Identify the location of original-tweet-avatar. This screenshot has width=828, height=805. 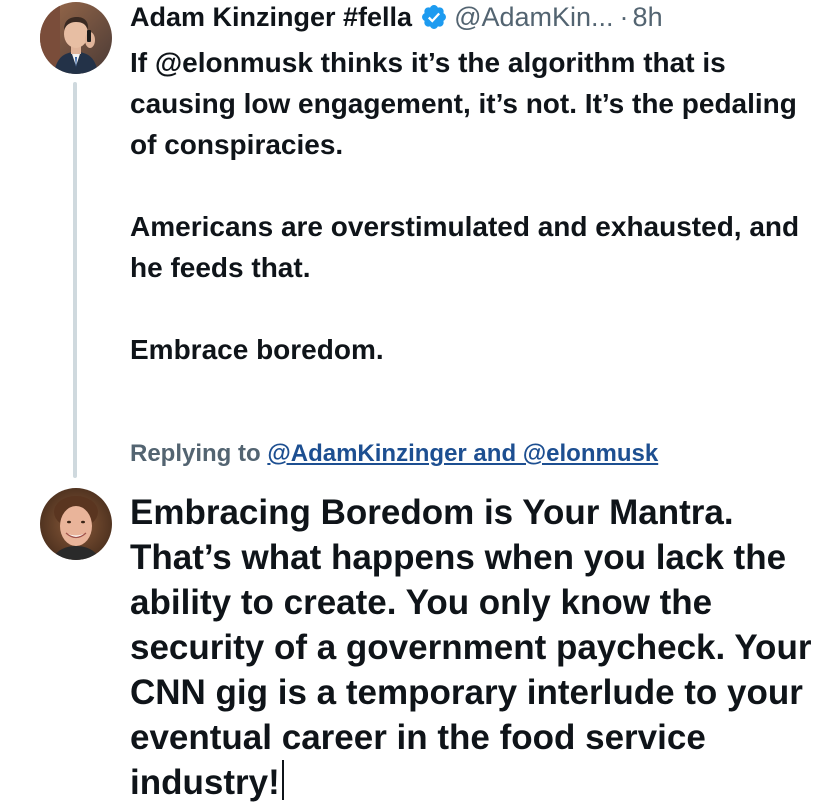
(76, 38).